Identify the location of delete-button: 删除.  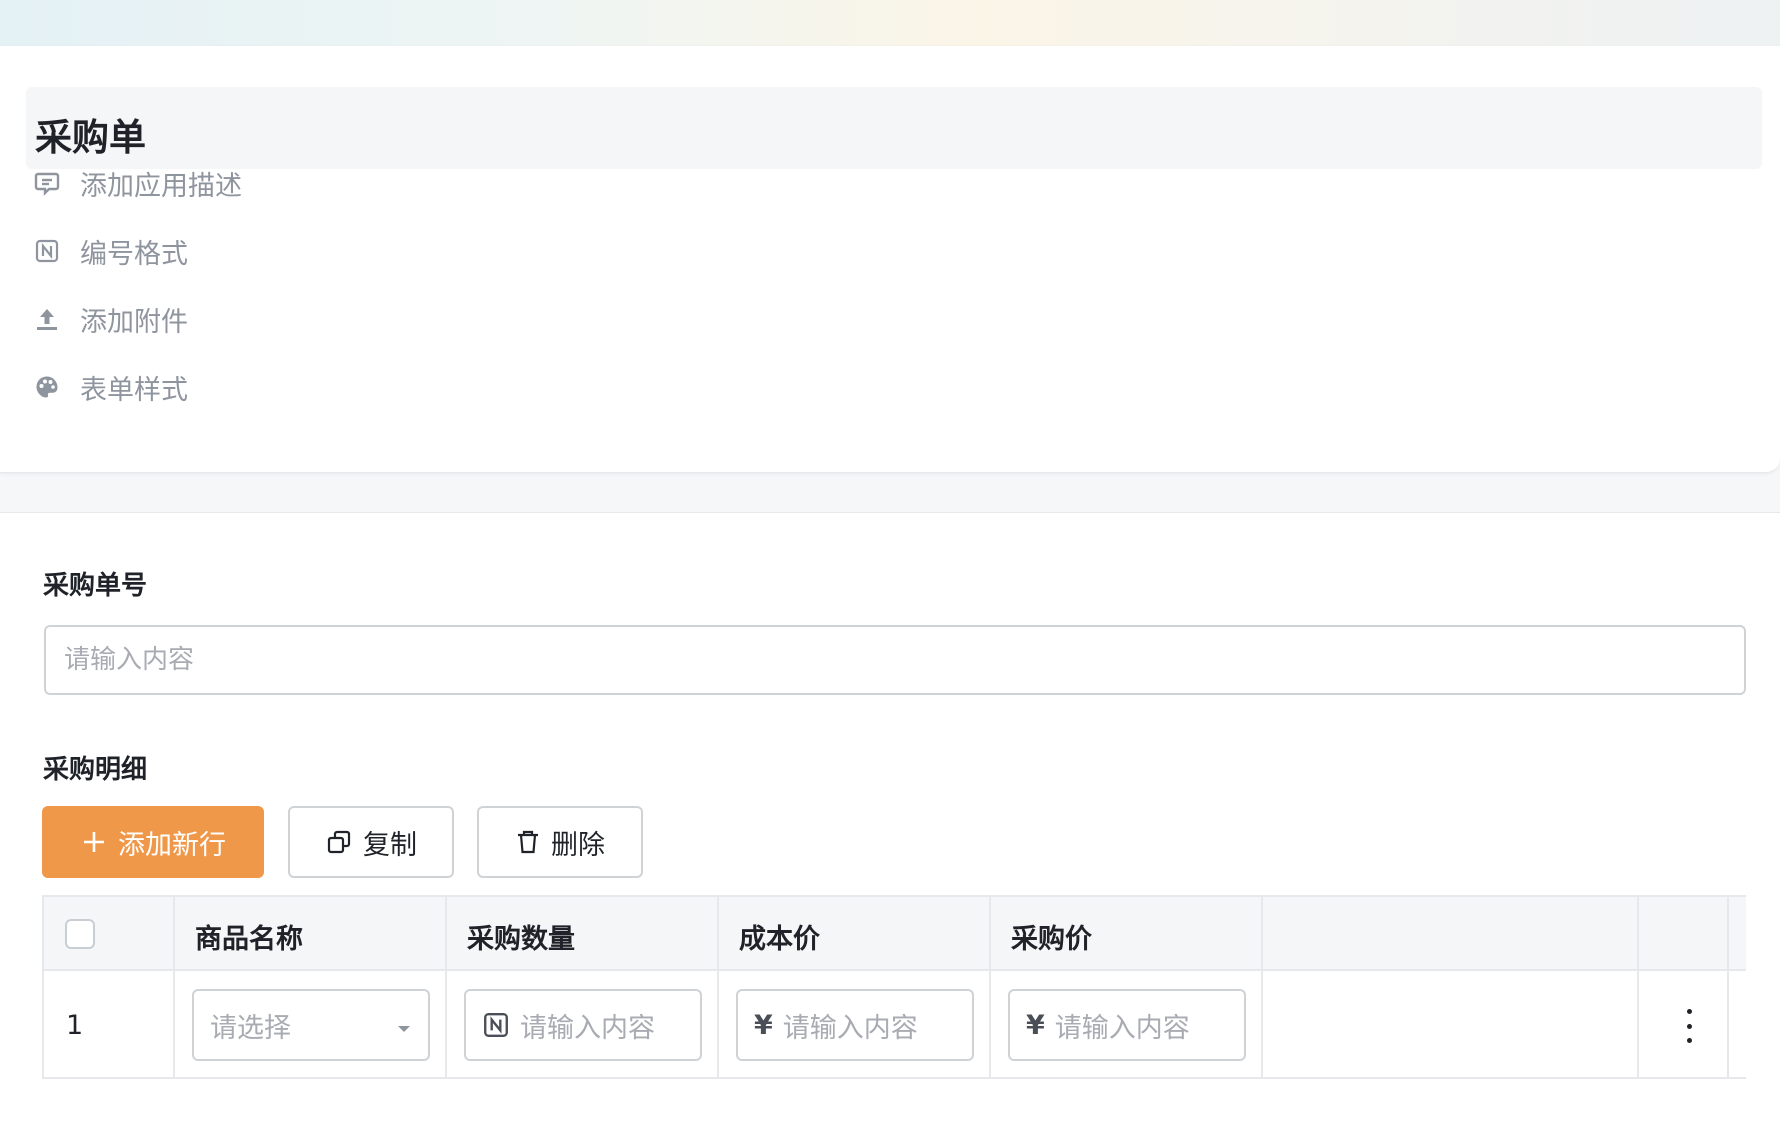
(560, 842).